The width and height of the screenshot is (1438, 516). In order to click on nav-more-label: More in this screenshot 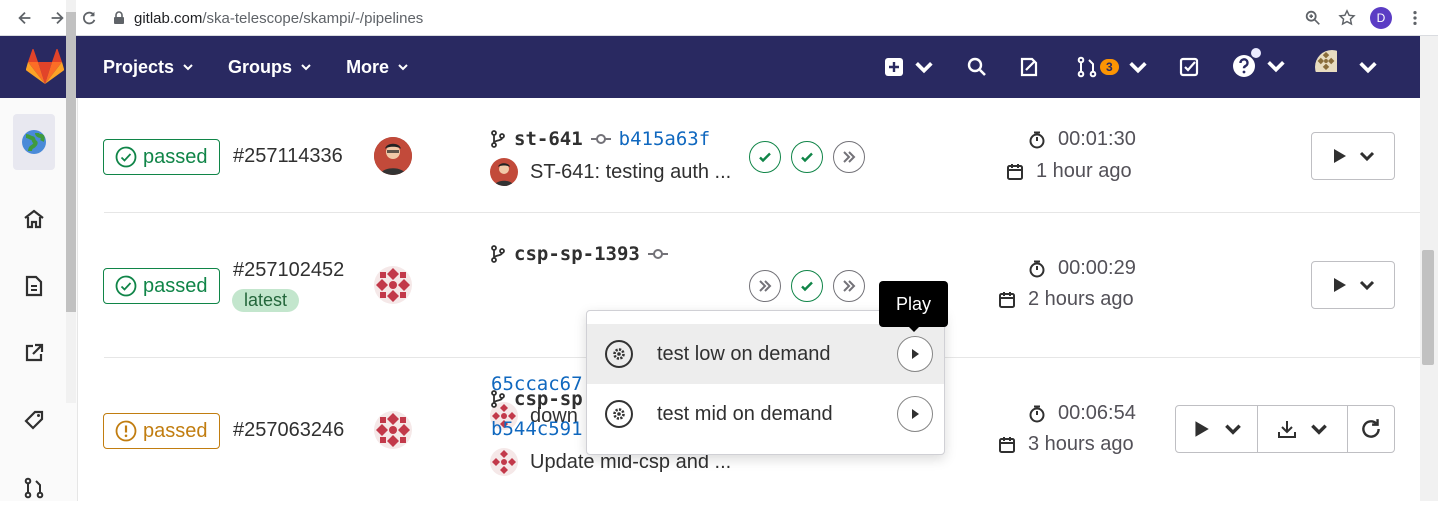, I will do `click(368, 66)`.